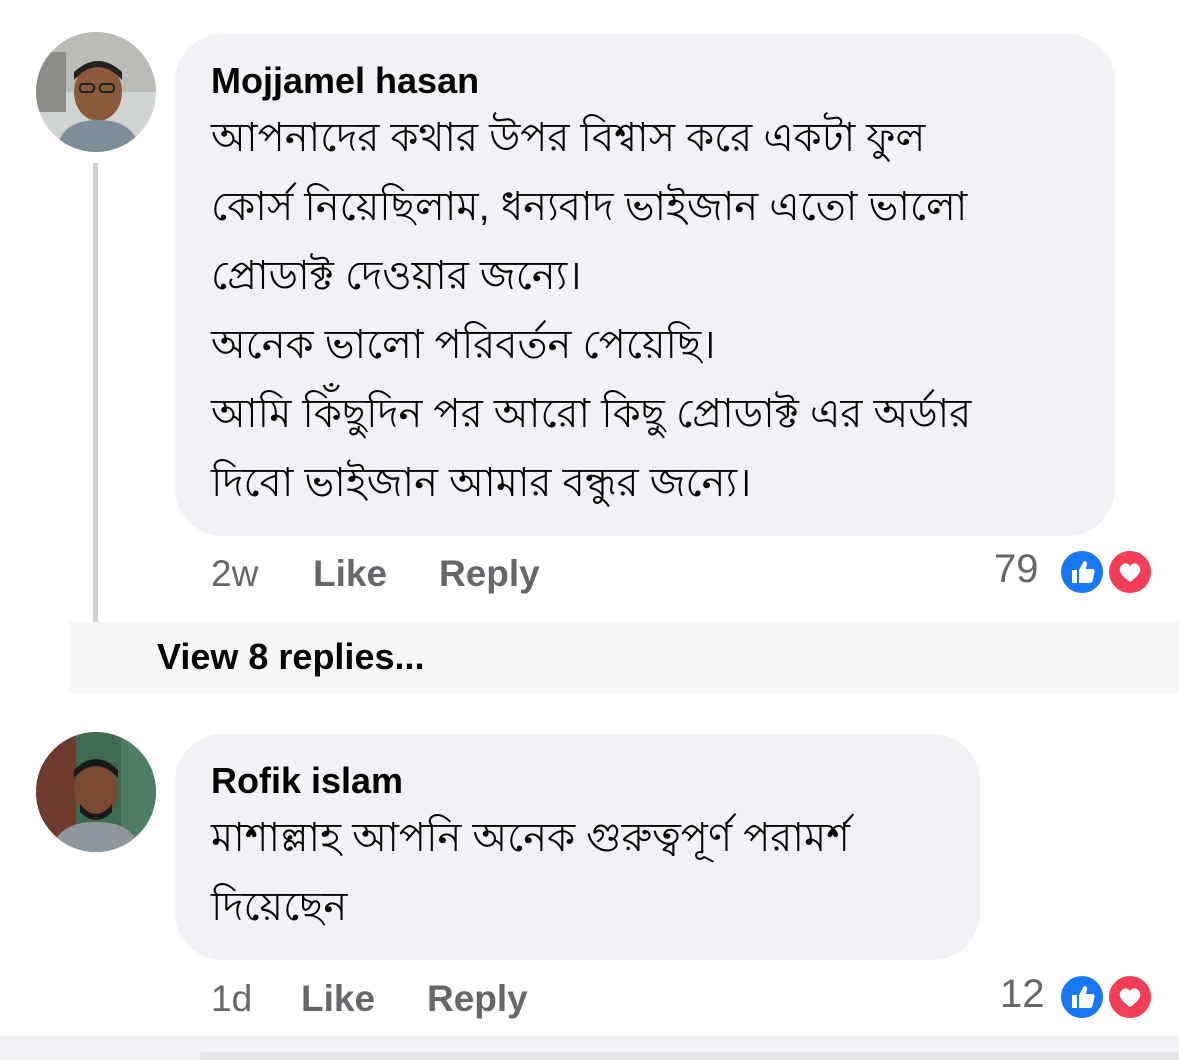 Image resolution: width=1179 pixels, height=1060 pixels. I want to click on comment-actions: 1d Like Reply, so click(511, 1003).